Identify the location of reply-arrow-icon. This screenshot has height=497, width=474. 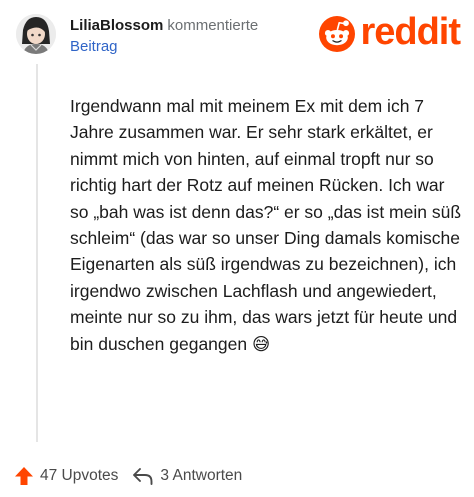
(143, 476).